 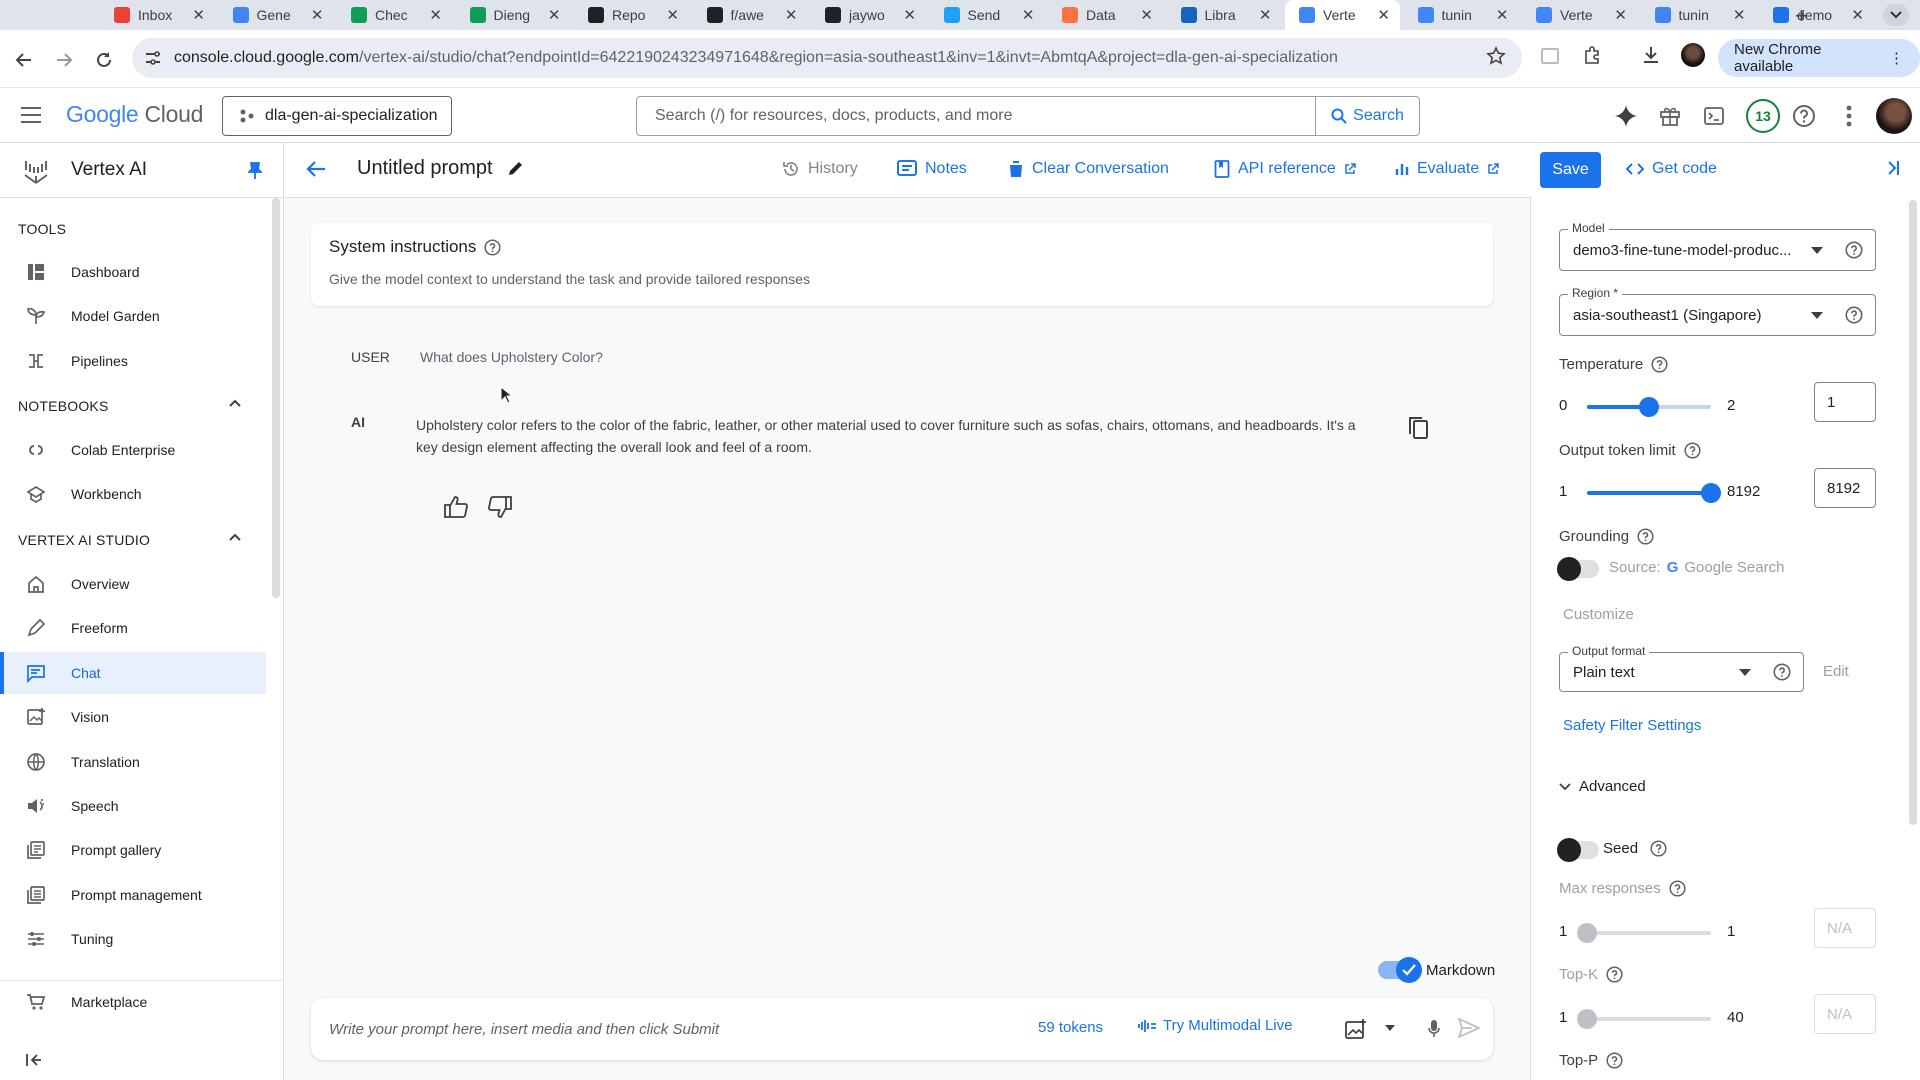 I want to click on pin-icon, so click(x=255, y=171).